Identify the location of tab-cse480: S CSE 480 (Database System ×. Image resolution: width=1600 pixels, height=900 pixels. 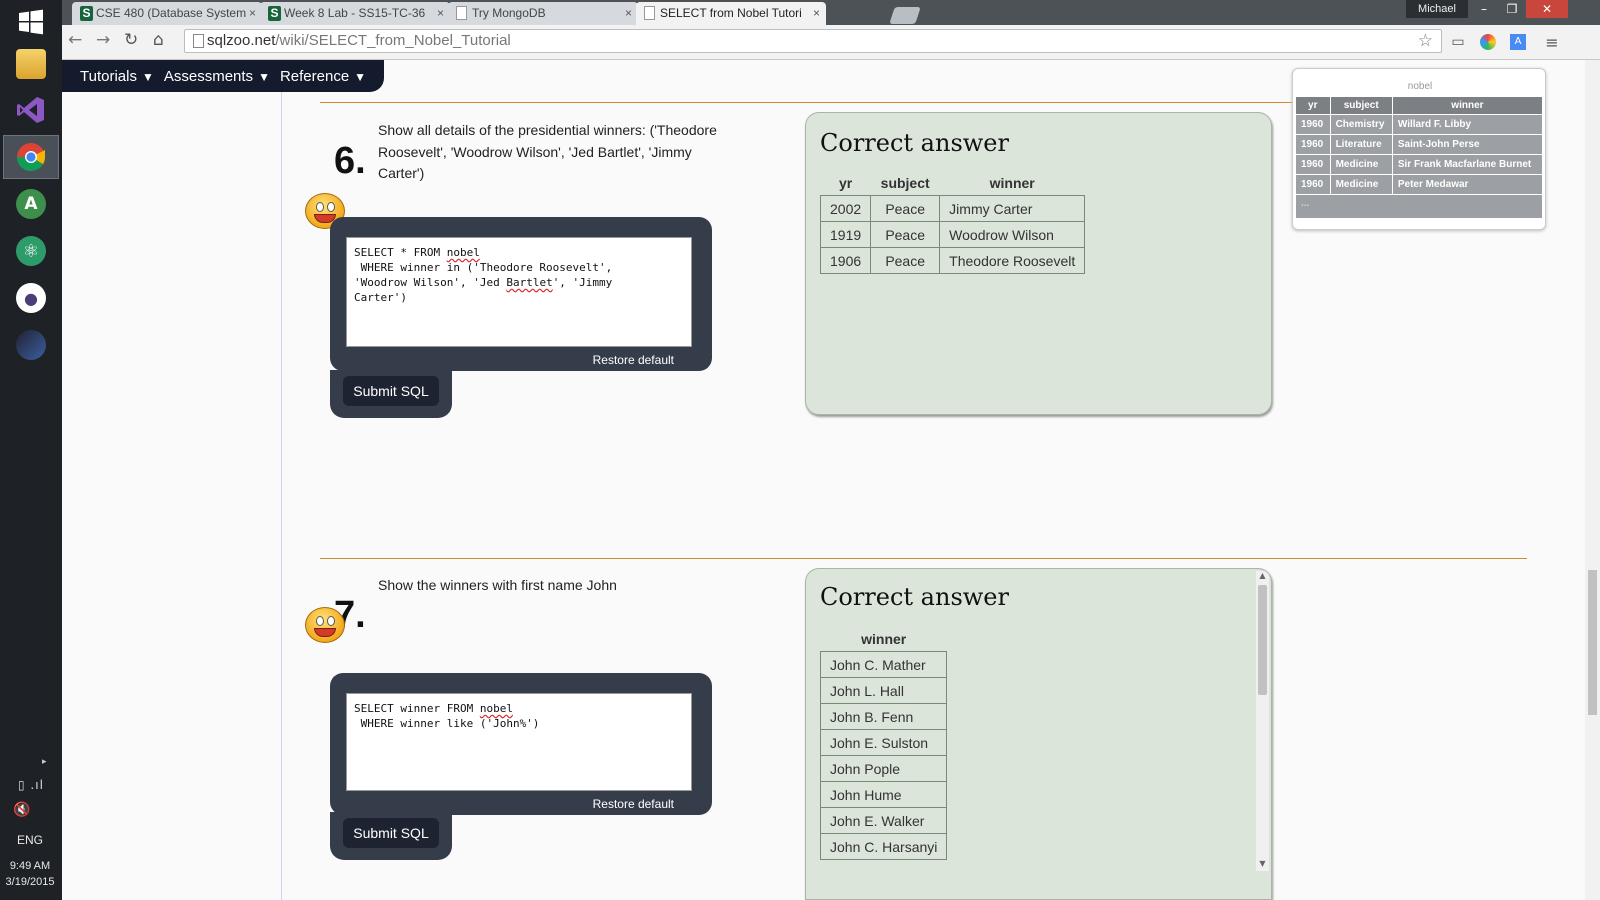
(167, 13).